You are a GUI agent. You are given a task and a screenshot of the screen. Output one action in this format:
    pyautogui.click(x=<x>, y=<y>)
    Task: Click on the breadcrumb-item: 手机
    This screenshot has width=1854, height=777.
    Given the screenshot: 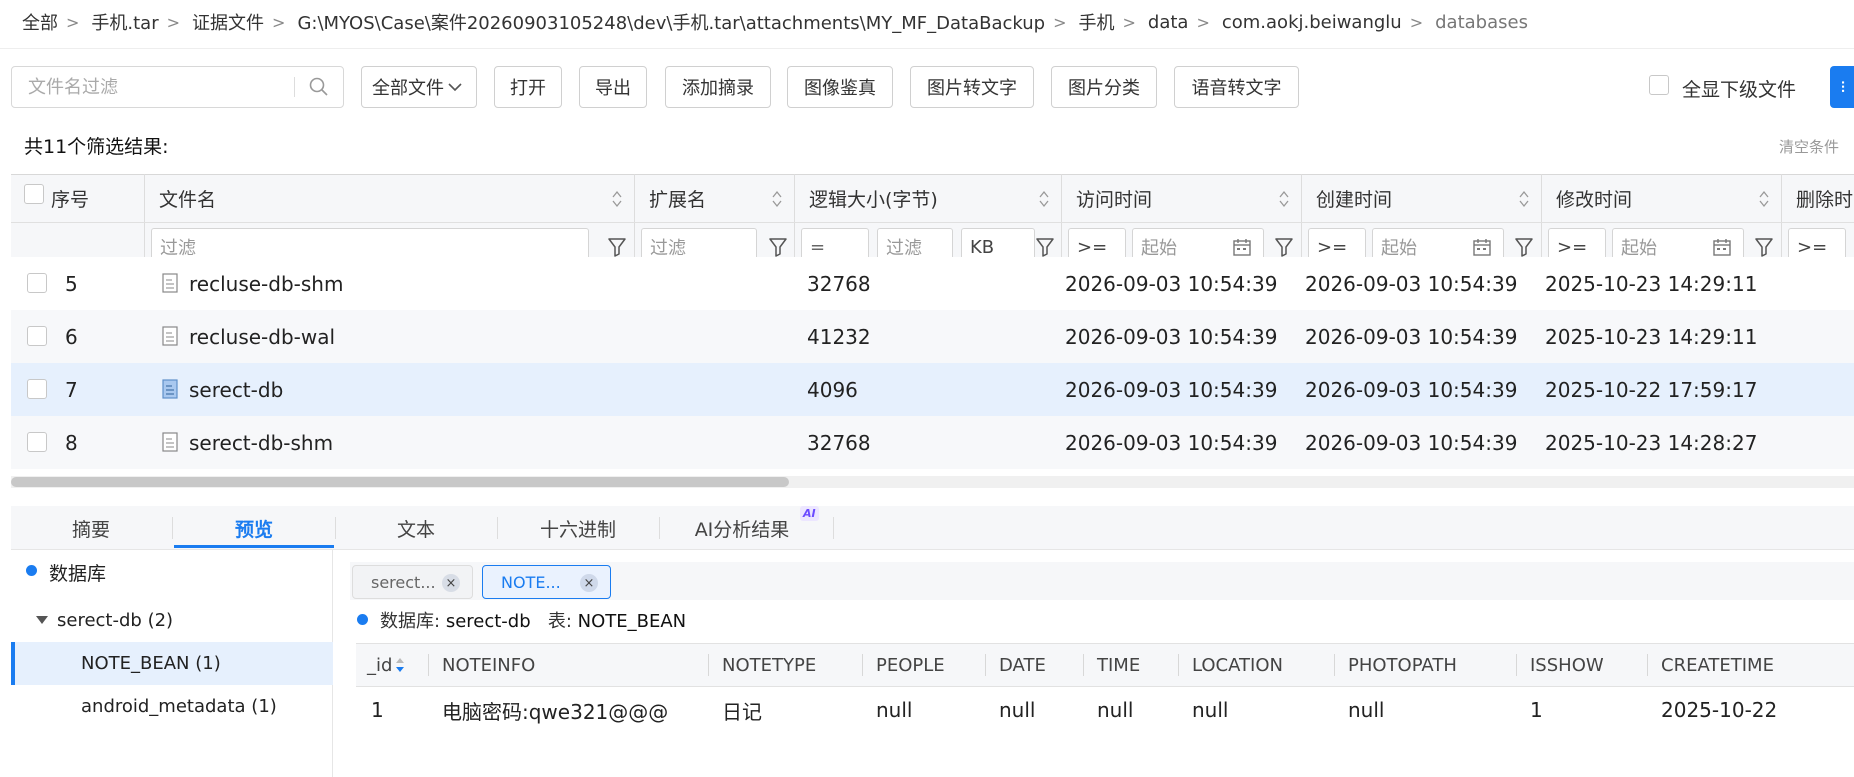 What is the action you would take?
    pyautogui.click(x=1097, y=22)
    